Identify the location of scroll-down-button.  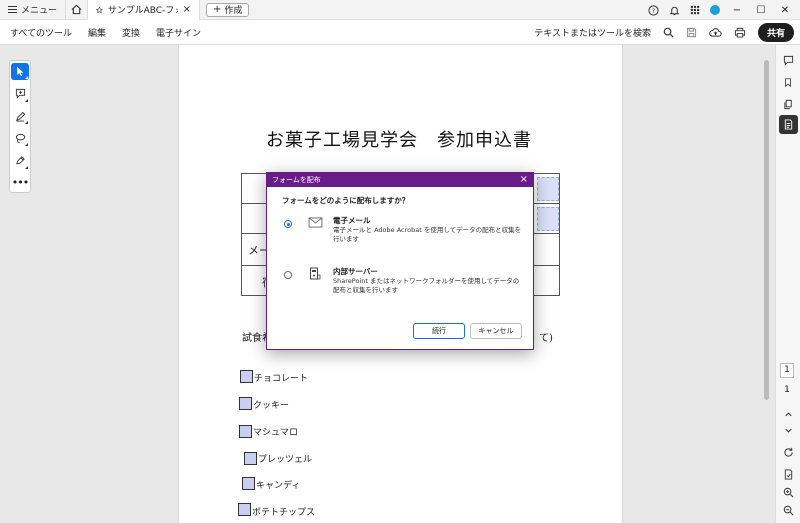
(788, 430).